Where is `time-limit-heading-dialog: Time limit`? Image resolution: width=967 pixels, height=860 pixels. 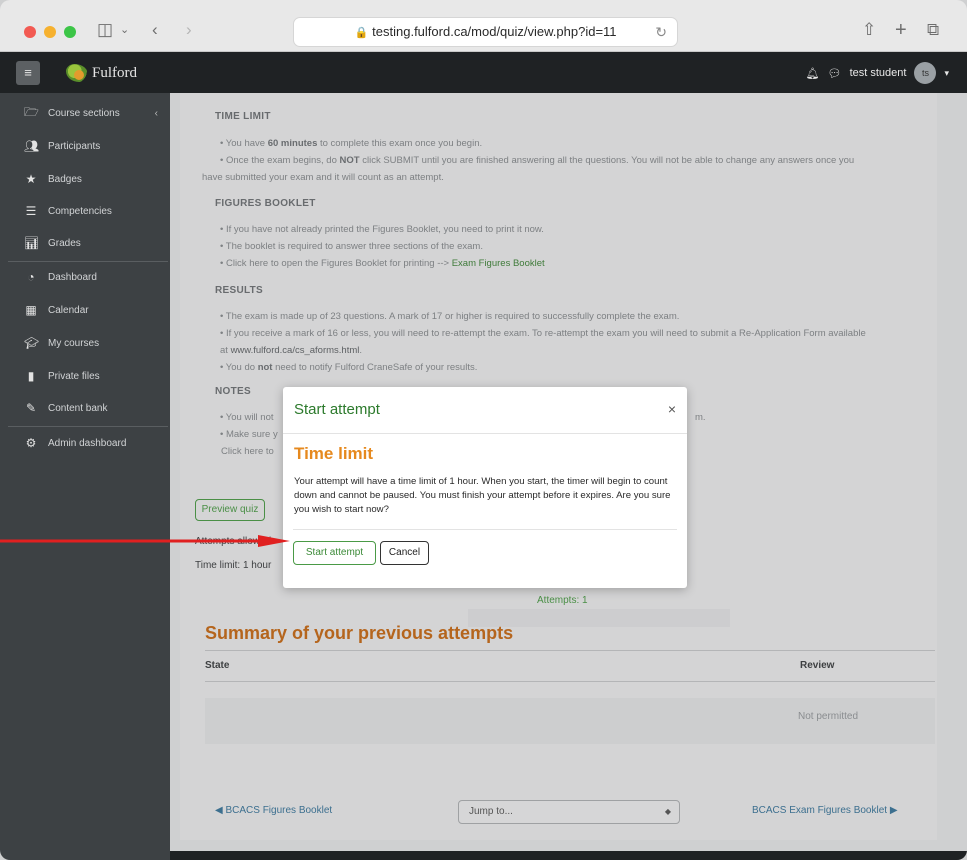 time-limit-heading-dialog: Time limit is located at coordinates (334, 453).